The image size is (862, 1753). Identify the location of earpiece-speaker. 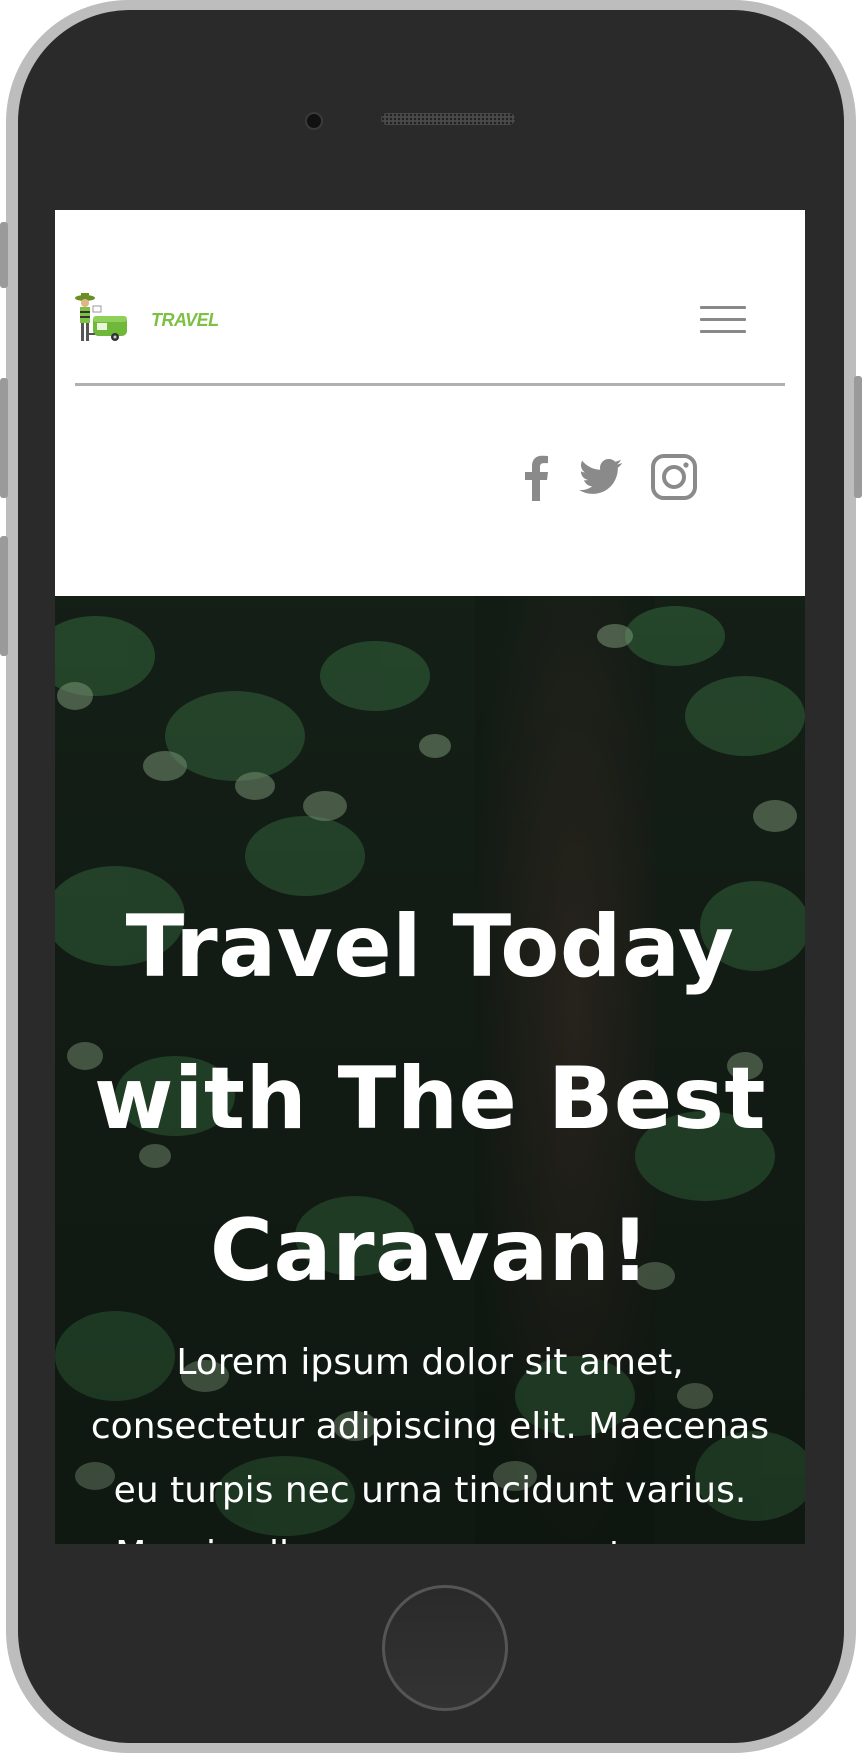
(448, 119).